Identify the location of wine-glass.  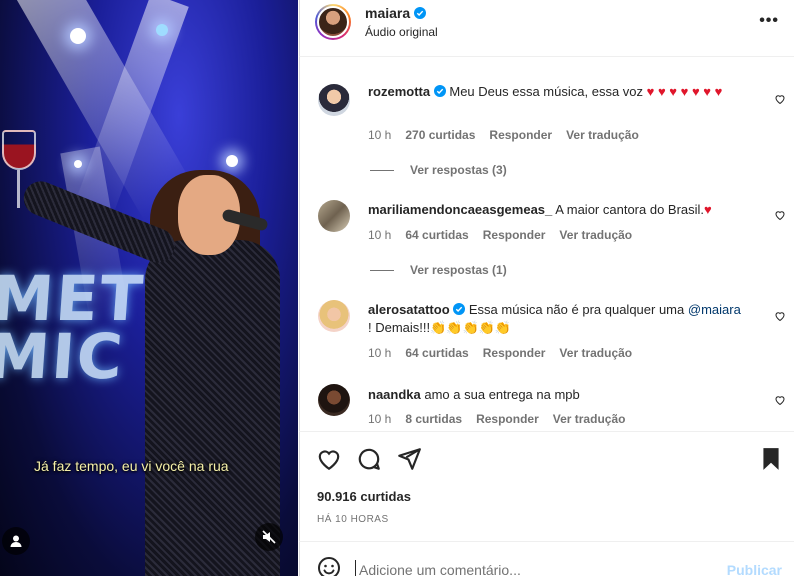
(19, 150).